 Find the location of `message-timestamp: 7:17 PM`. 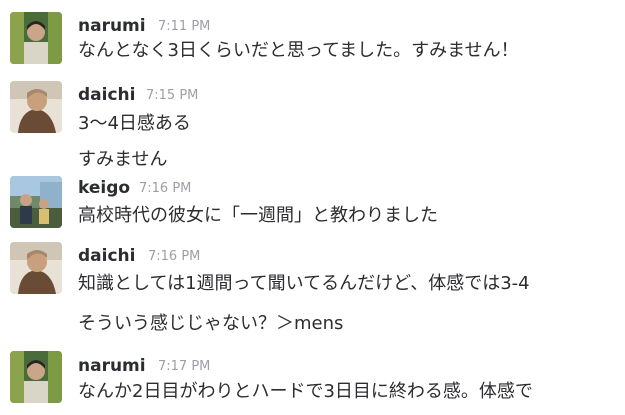

message-timestamp: 7:17 PM is located at coordinates (184, 367).